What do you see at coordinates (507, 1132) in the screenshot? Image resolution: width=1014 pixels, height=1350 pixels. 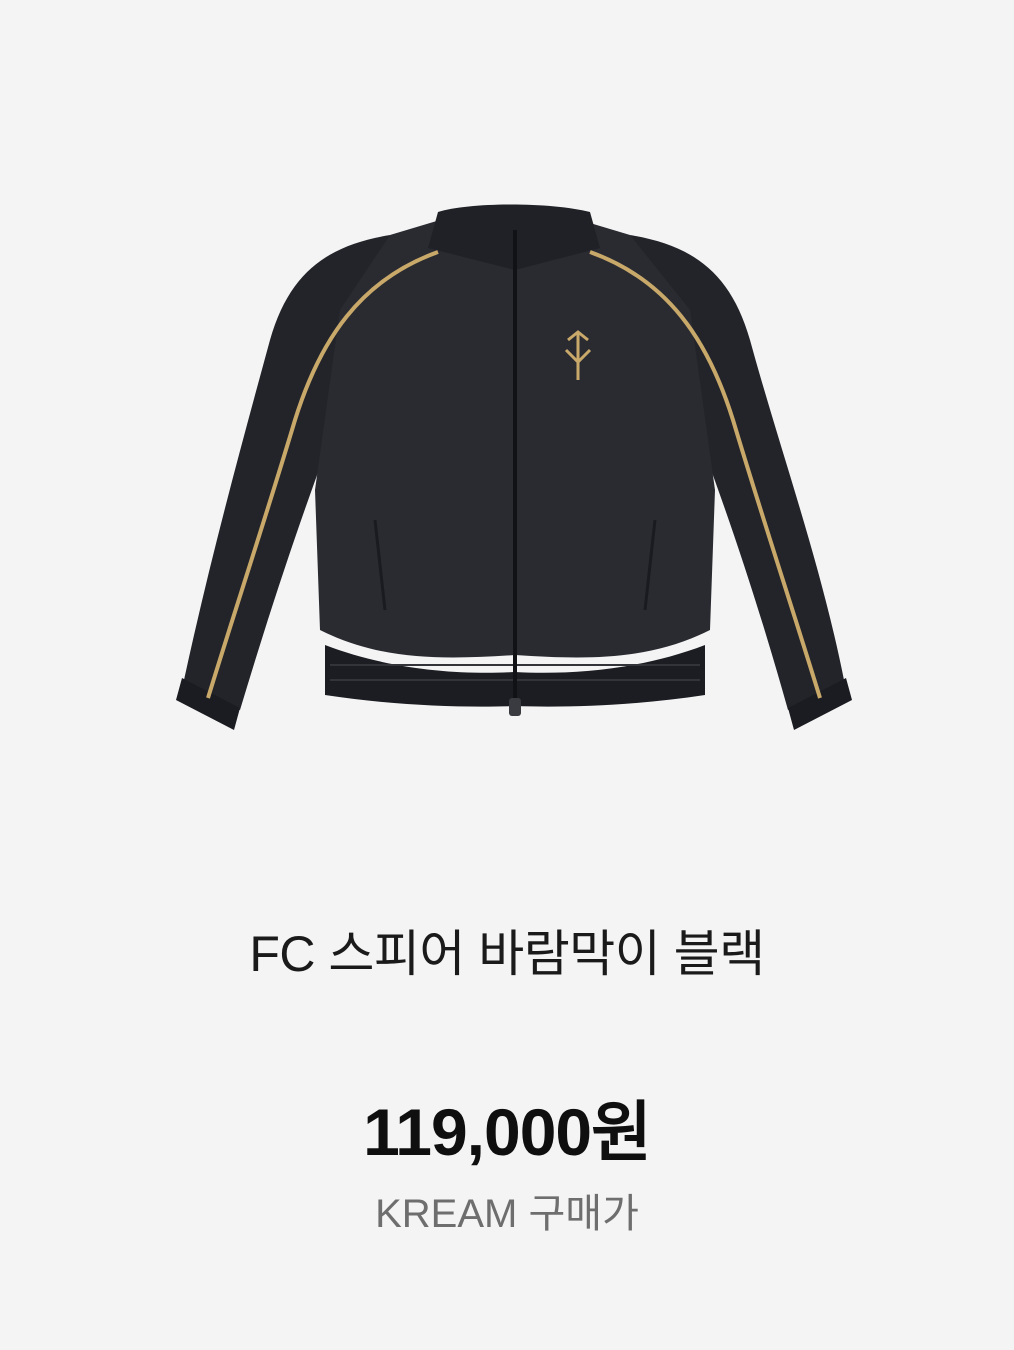 I see `product-price: 119,000원` at bounding box center [507, 1132].